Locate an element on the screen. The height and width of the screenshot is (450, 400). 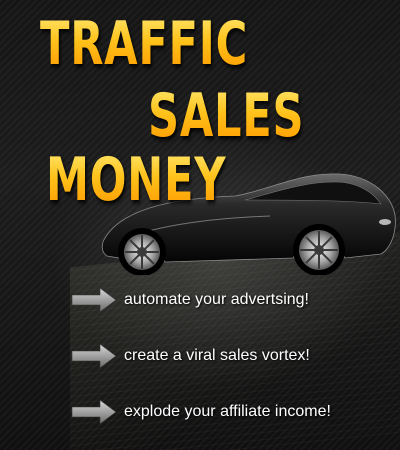
feature-text: explode your affiliate income! is located at coordinates (227, 411).